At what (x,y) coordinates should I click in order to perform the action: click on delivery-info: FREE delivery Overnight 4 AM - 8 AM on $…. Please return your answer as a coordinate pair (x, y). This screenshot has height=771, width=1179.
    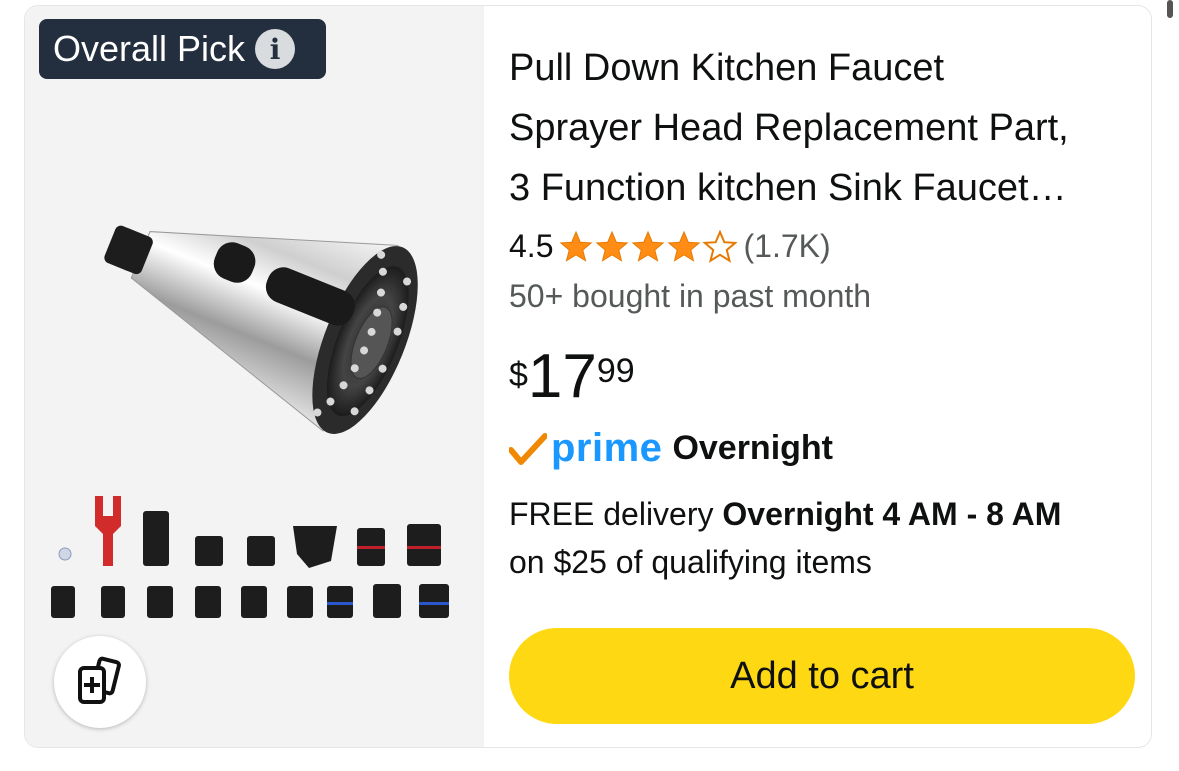
    Looking at the image, I should click on (785, 538).